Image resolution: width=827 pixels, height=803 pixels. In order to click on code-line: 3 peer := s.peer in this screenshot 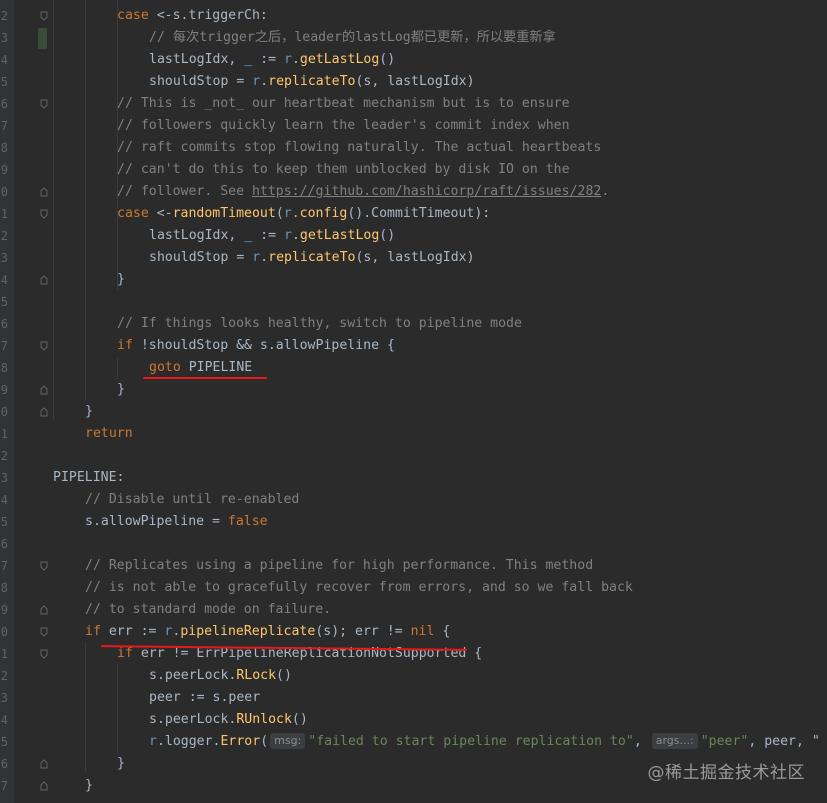, I will do `click(413, 698)`.